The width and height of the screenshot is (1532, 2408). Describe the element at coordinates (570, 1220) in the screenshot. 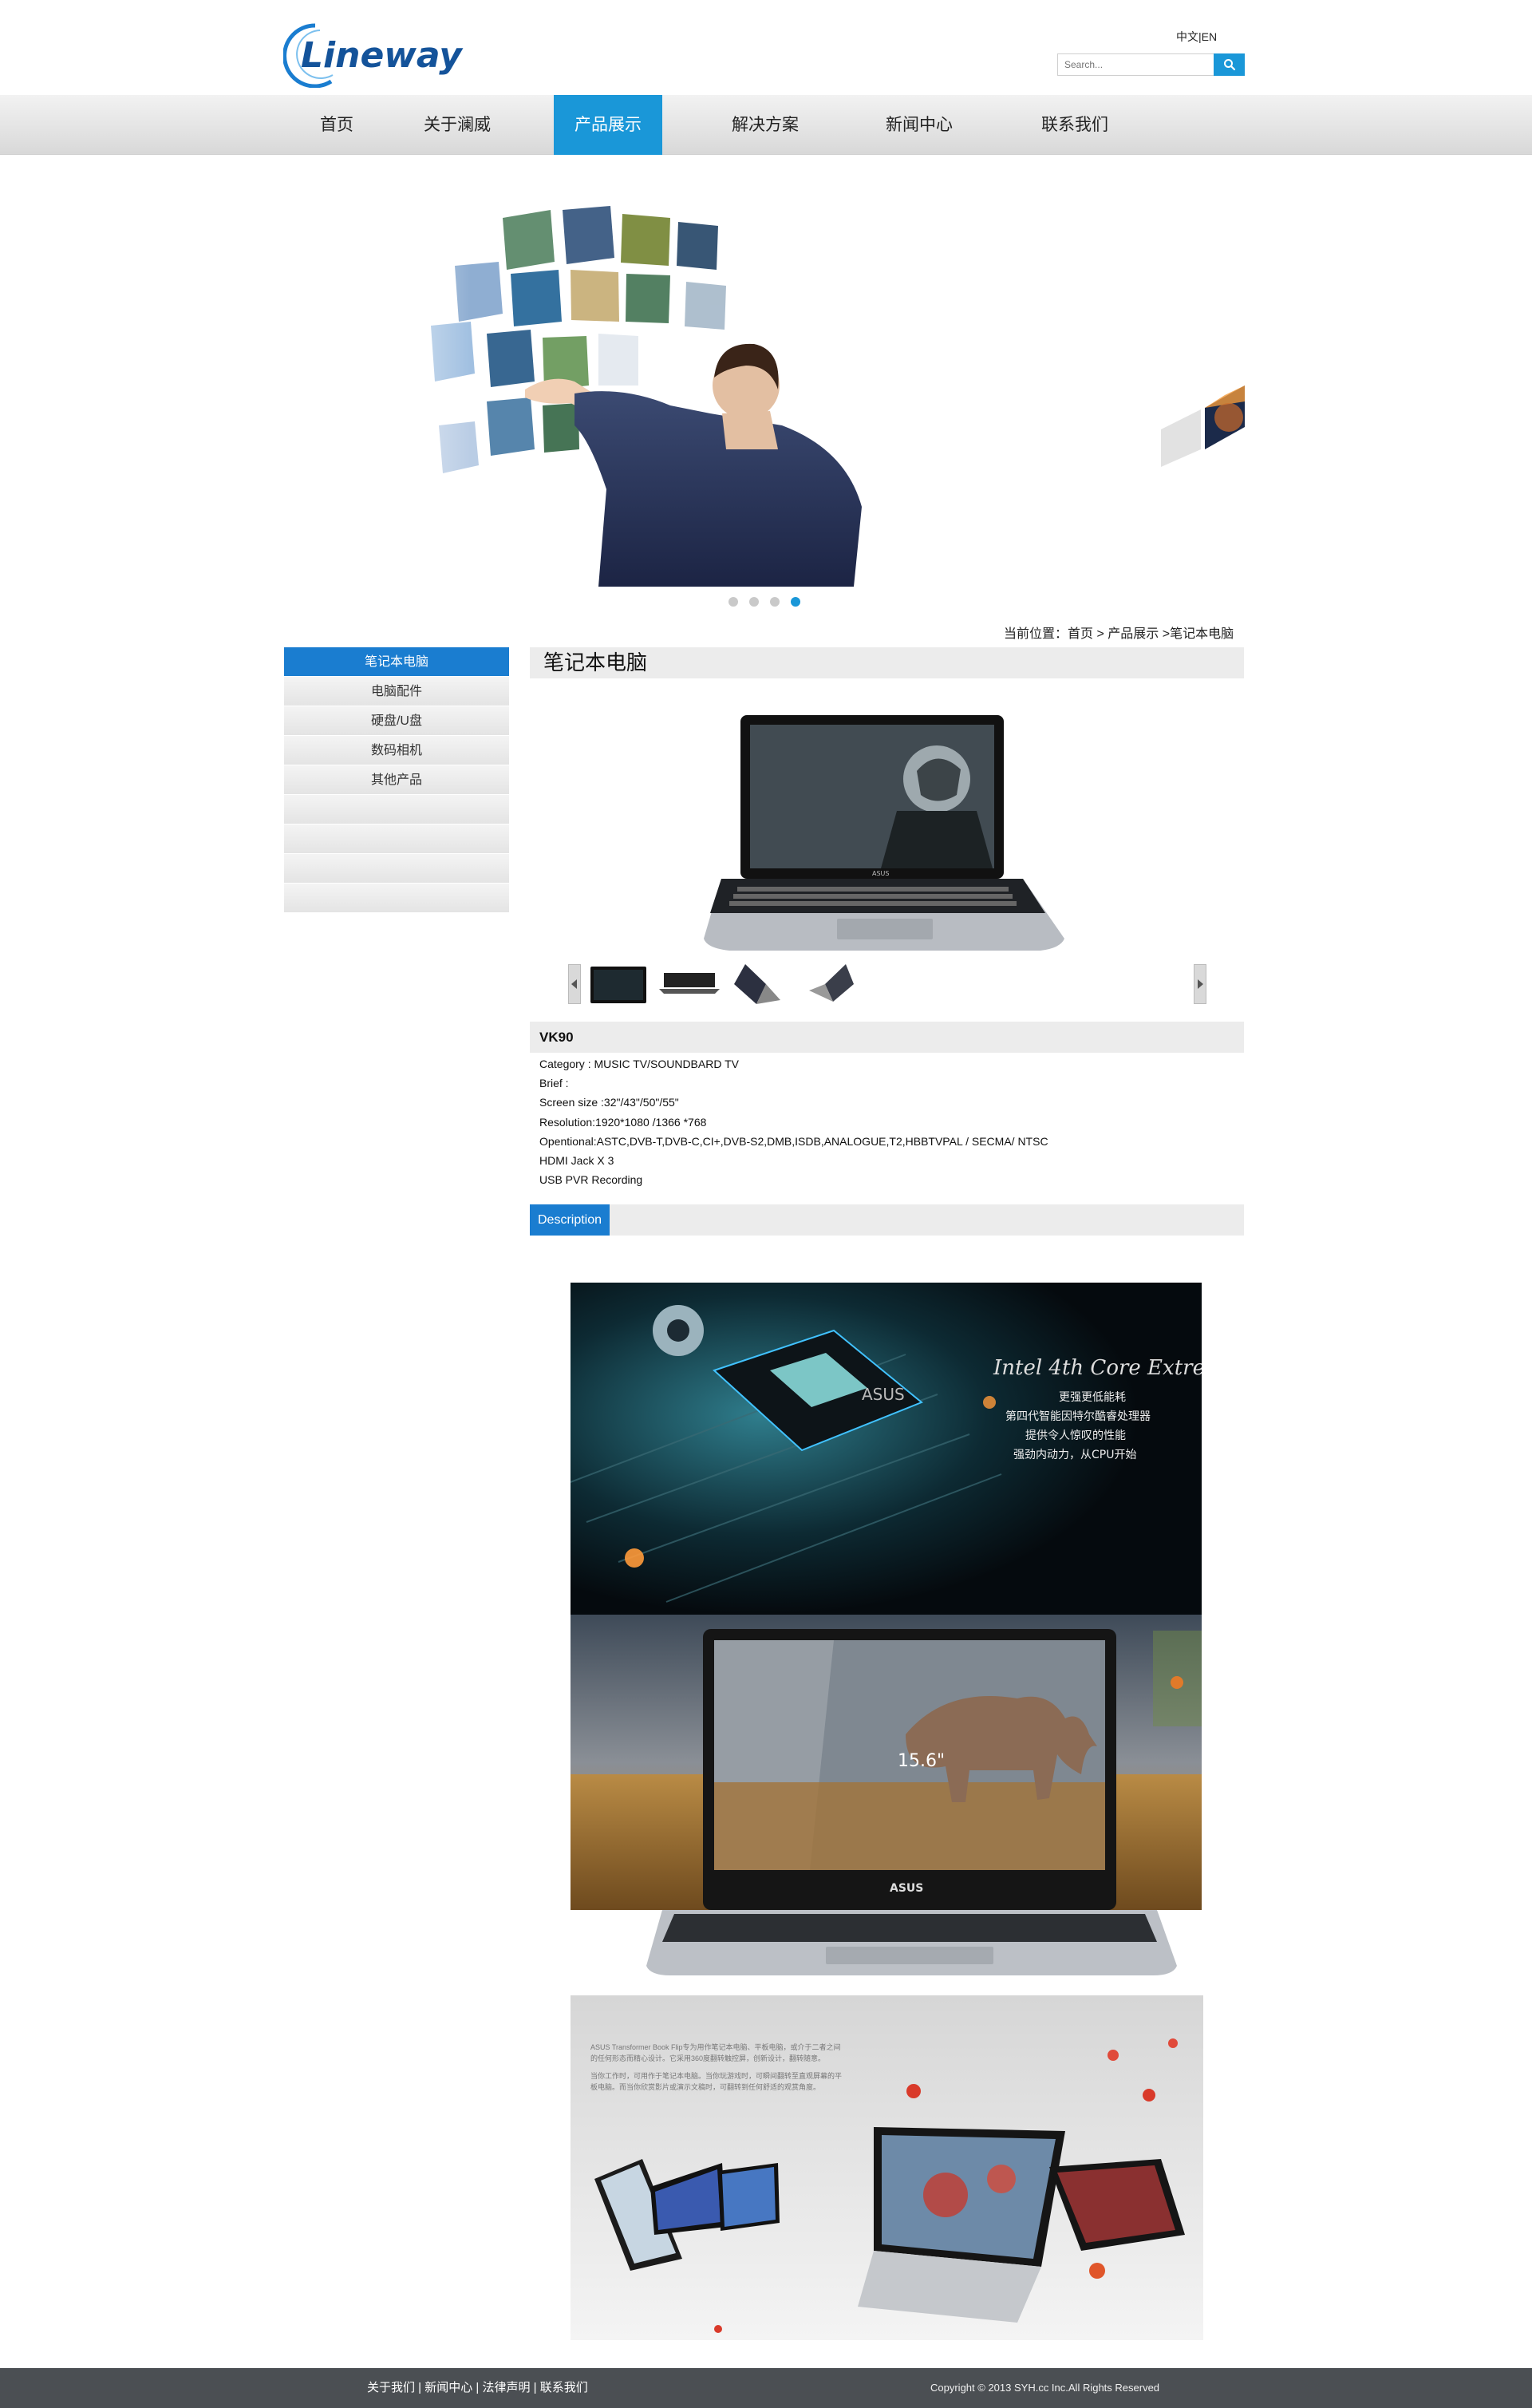

I see `tab-description: Description` at that location.